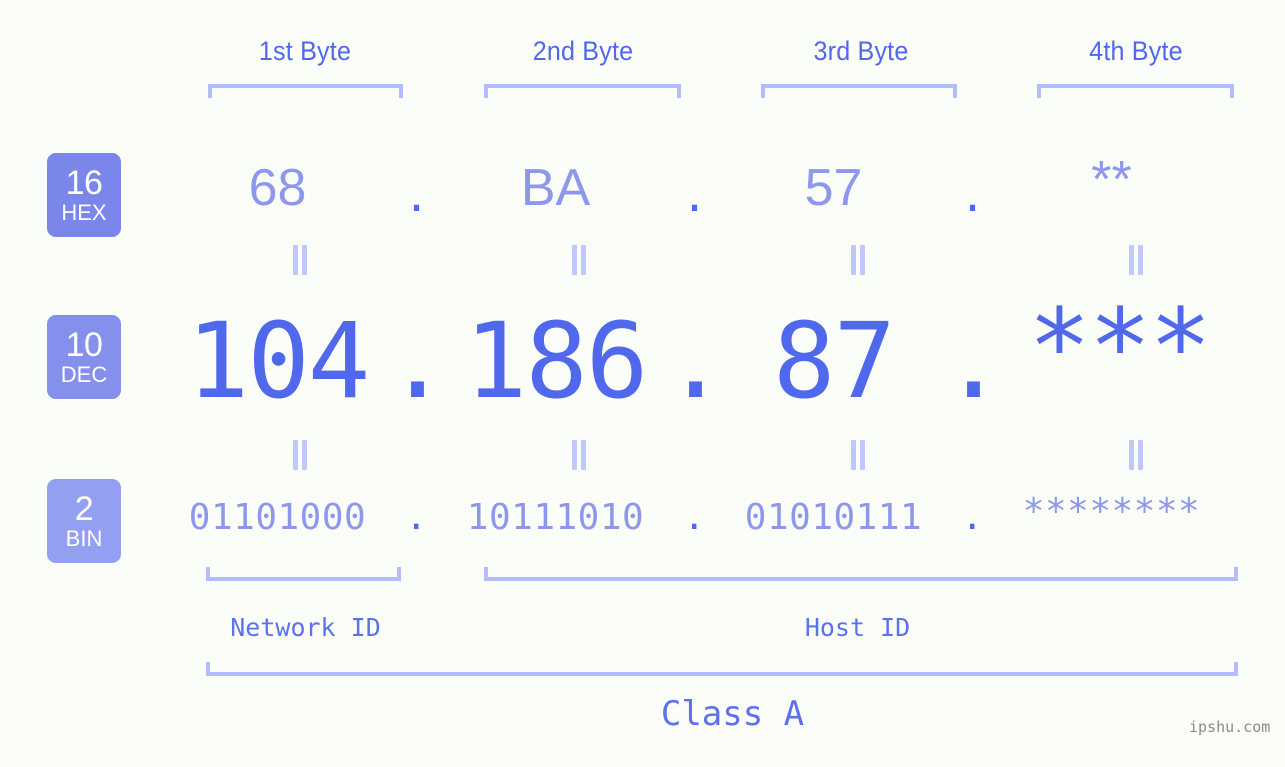 The width and height of the screenshot is (1285, 767). Describe the element at coordinates (84, 538) in the screenshot. I see `base-badge-bin-name: BIN` at that location.